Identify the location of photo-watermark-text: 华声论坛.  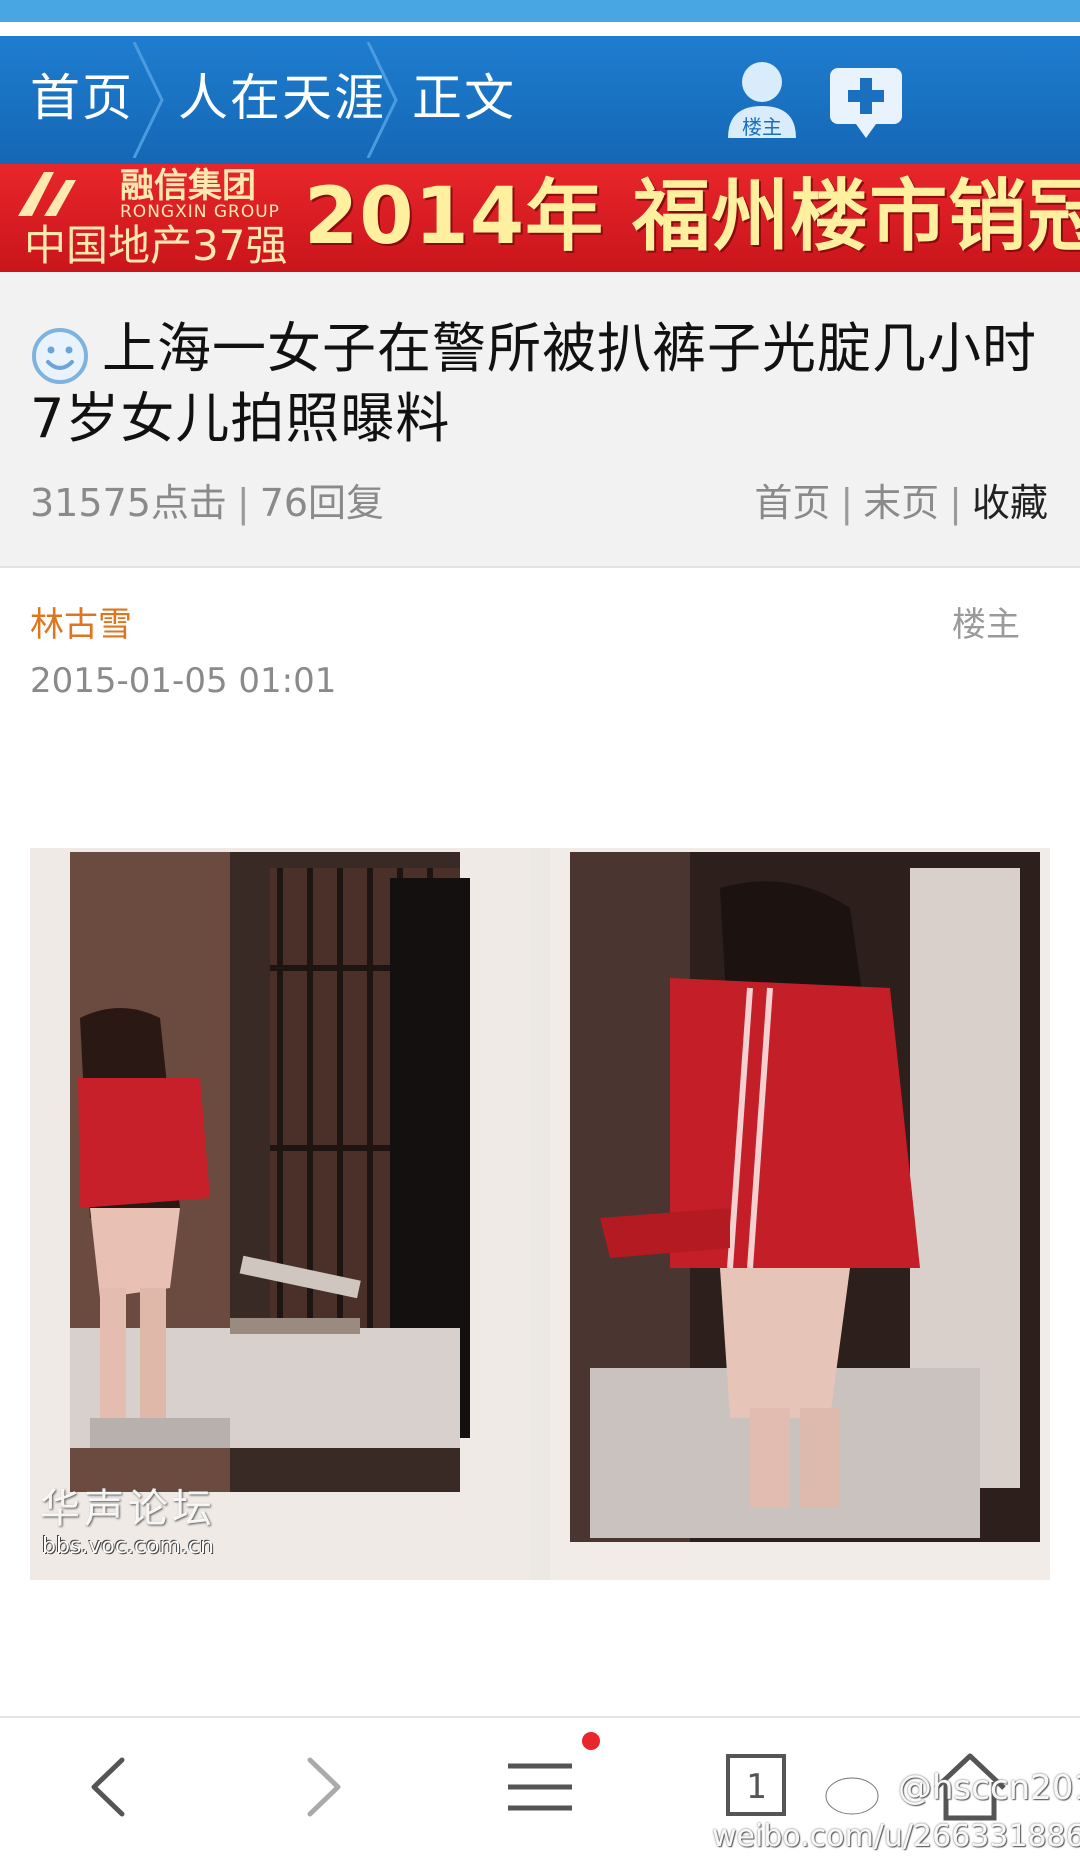
(128, 1509).